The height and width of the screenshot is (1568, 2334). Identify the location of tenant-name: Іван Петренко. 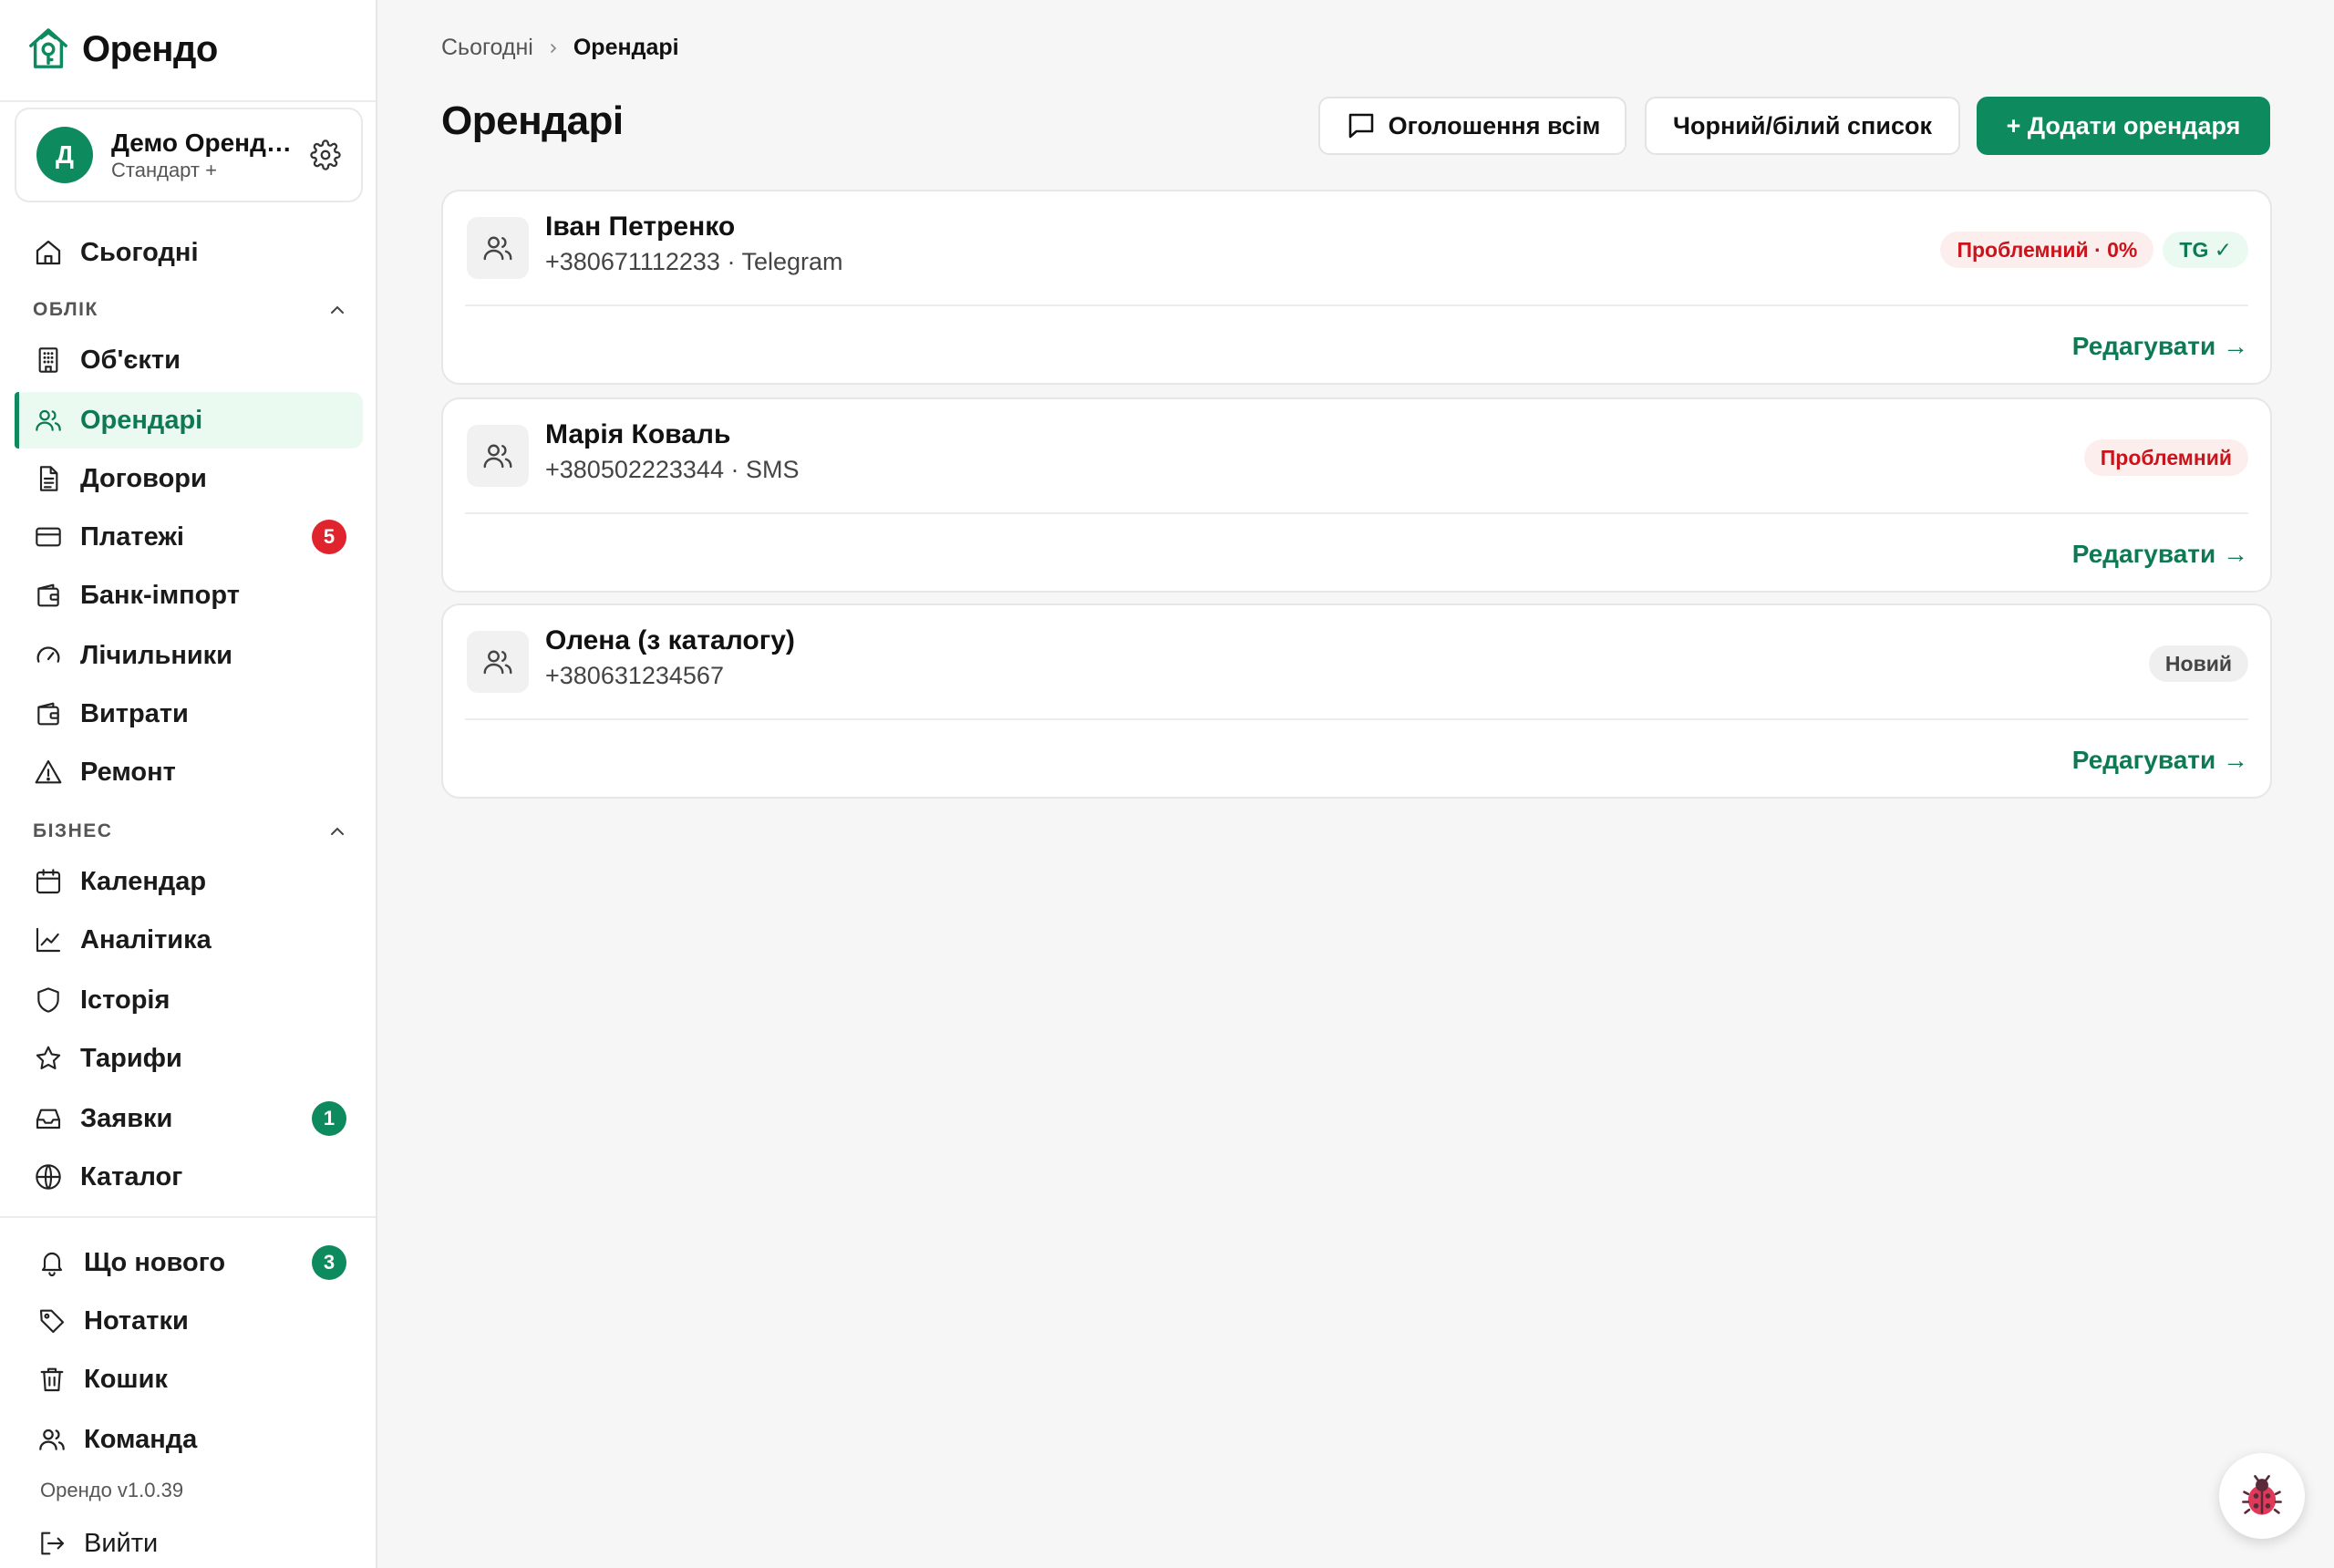
(640, 226).